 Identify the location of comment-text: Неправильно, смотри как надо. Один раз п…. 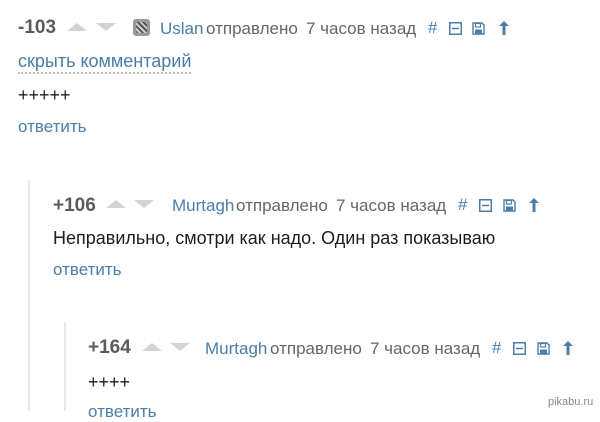
(274, 238).